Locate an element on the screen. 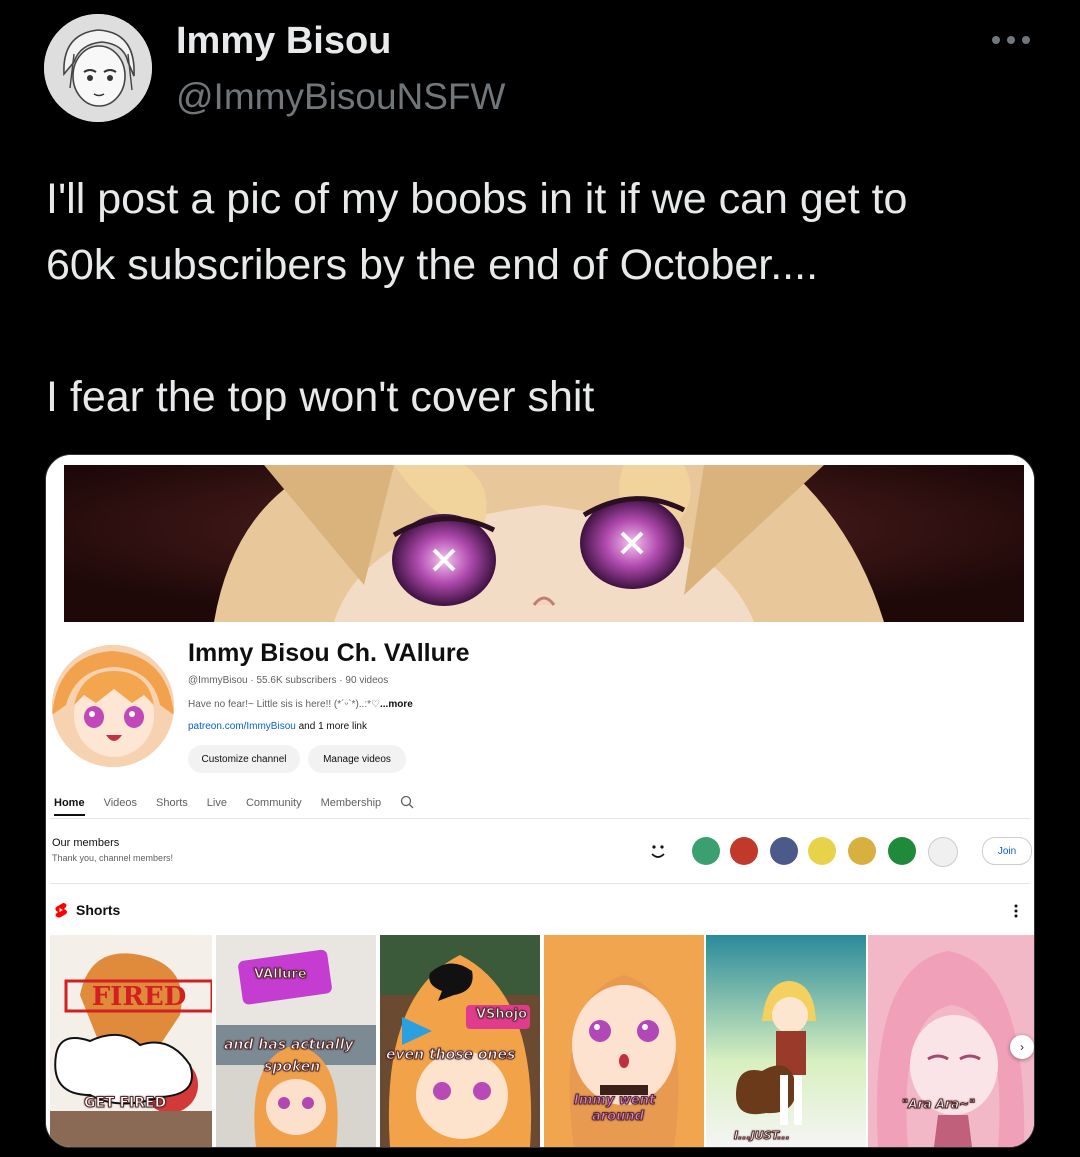  short-caption: GET FIRED is located at coordinates (125, 1103).